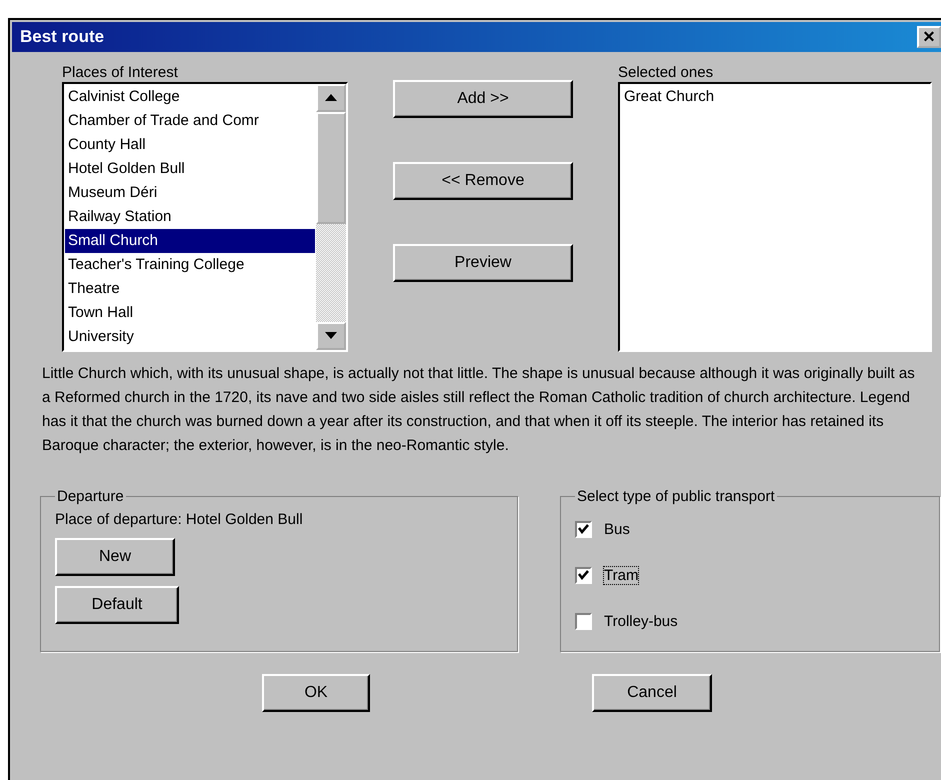 This screenshot has height=780, width=941. I want to click on checkbox-label: Tram, so click(621, 575).